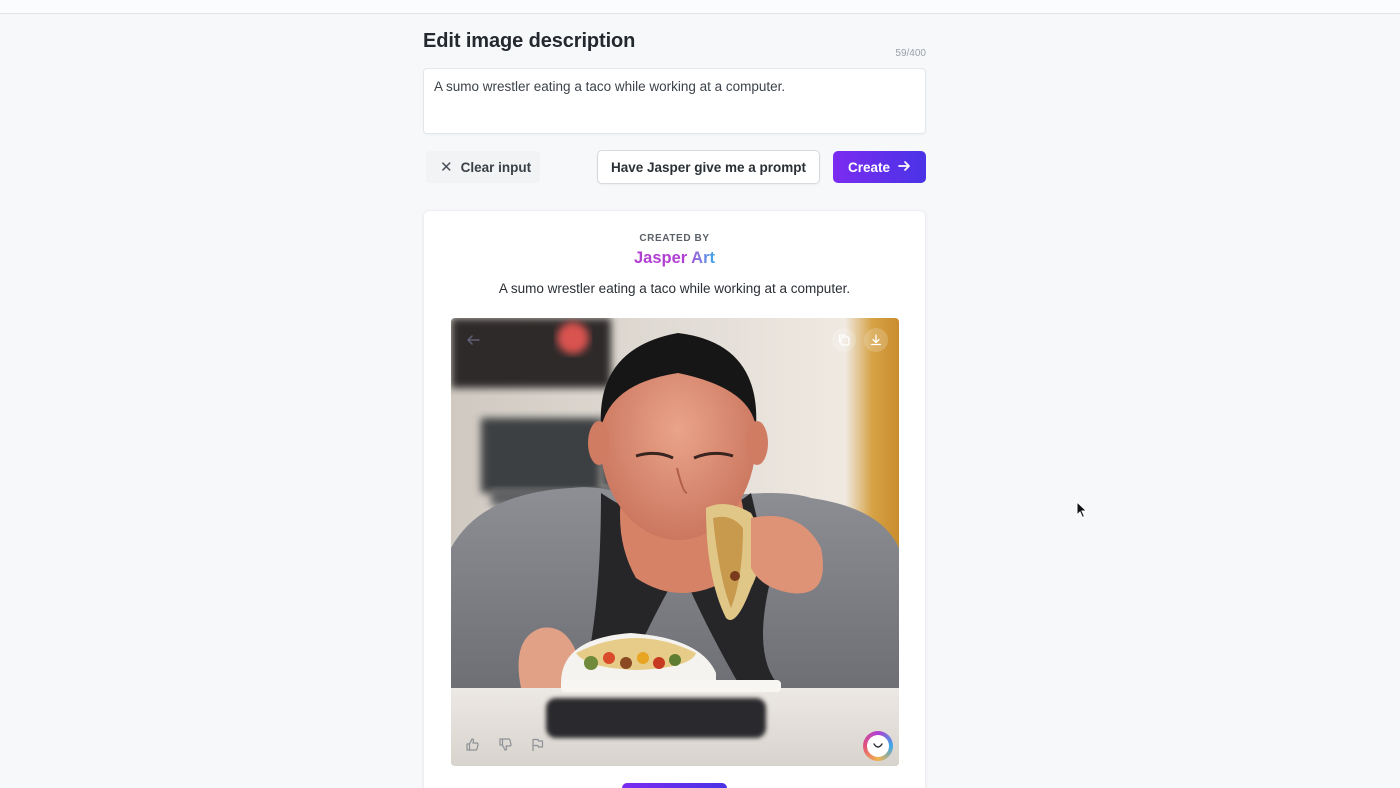 Image resolution: width=1400 pixels, height=788 pixels. I want to click on copy-button, so click(844, 340).